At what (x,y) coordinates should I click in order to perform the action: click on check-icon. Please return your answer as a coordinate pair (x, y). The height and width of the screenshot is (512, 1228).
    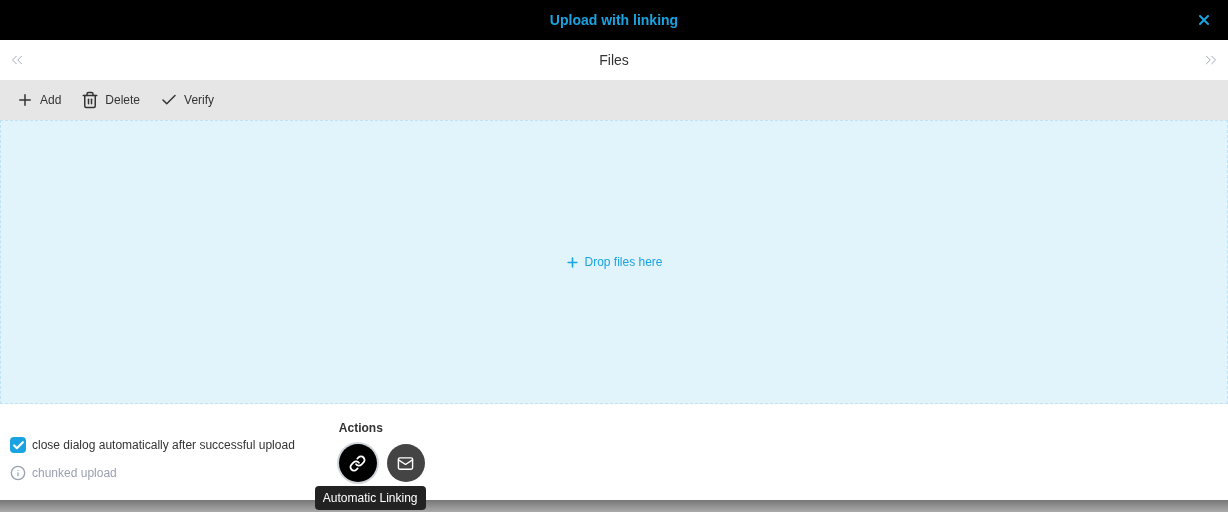
    Looking at the image, I should click on (18, 445).